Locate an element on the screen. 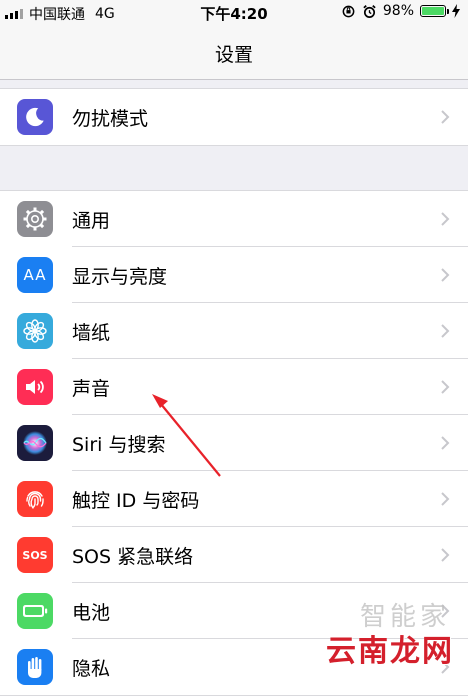 The width and height of the screenshot is (468, 696). battery-icon is located at coordinates (35, 611).